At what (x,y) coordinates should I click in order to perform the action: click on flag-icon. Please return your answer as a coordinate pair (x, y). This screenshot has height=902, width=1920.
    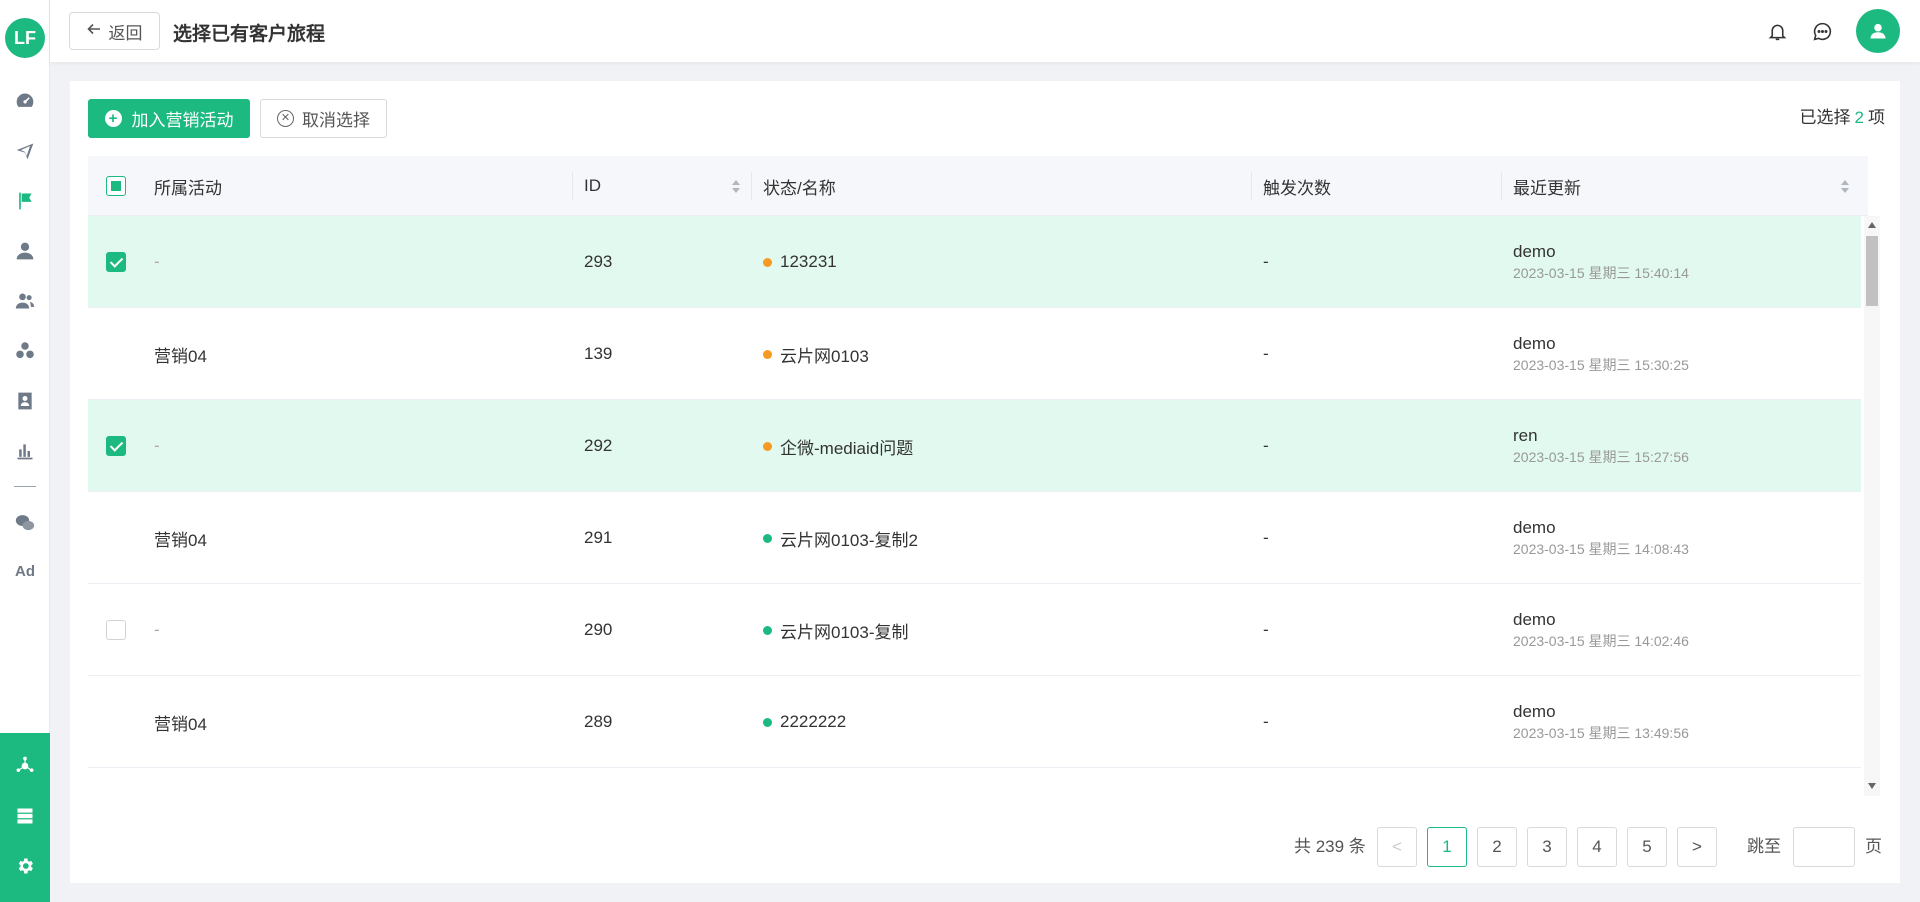
    Looking at the image, I should click on (25, 201).